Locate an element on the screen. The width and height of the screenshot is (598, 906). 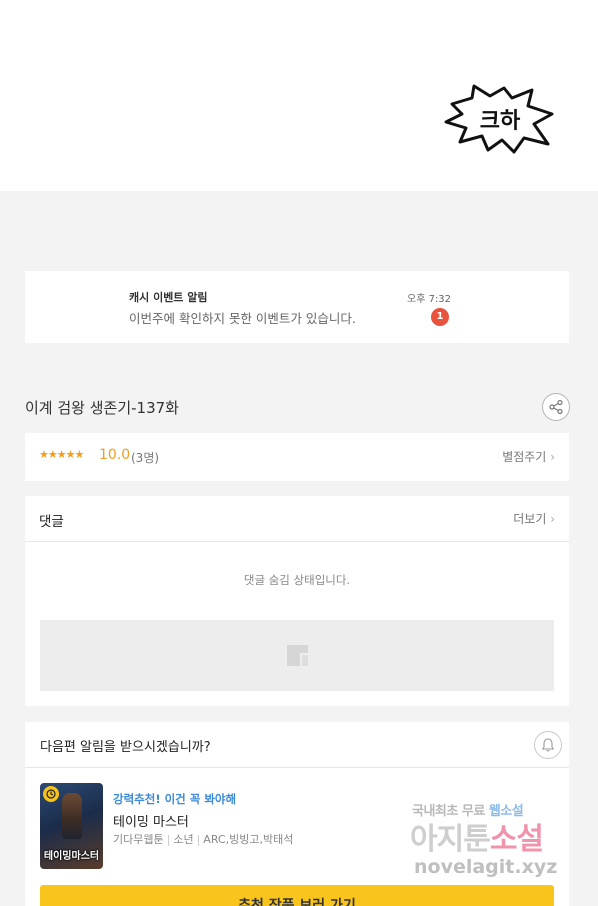
sound-effect-burst: 크하 is located at coordinates (500, 119).